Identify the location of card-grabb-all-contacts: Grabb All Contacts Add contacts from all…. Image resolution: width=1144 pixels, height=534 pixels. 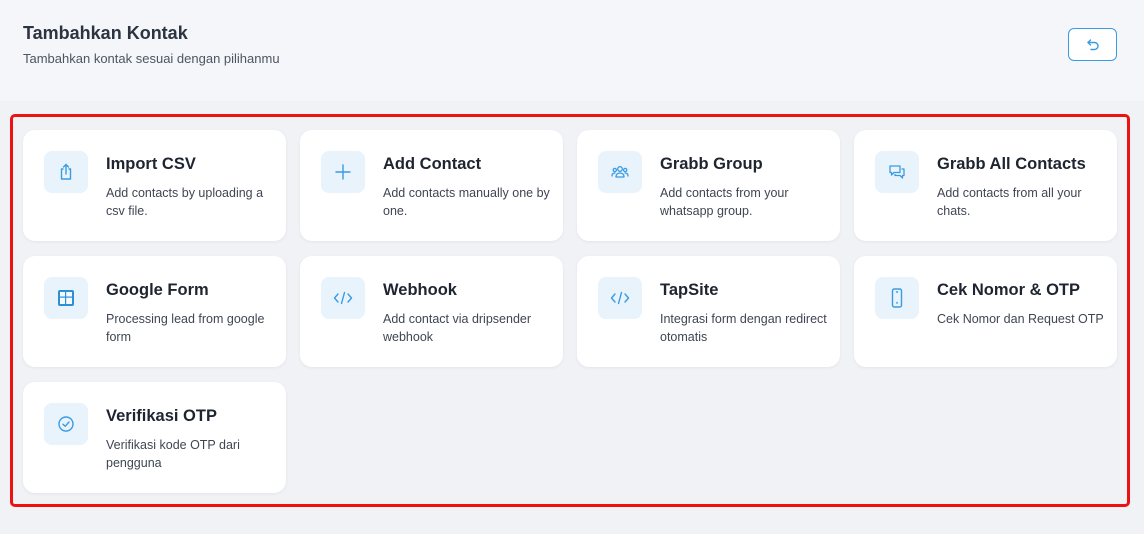
(985, 185).